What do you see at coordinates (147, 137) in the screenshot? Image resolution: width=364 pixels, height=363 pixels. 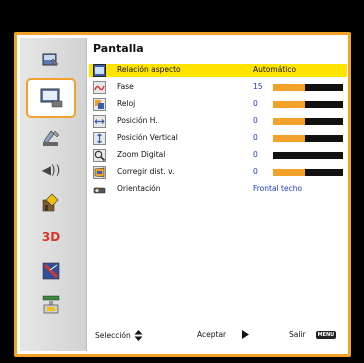 I see `row-label: Posición Vertical` at bounding box center [147, 137].